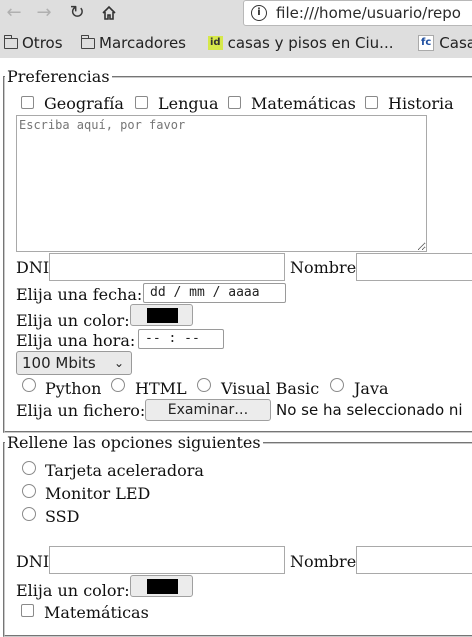 This screenshot has height=637, width=472. What do you see at coordinates (455, 43) in the screenshot?
I see `bookmark-label: Casa` at bounding box center [455, 43].